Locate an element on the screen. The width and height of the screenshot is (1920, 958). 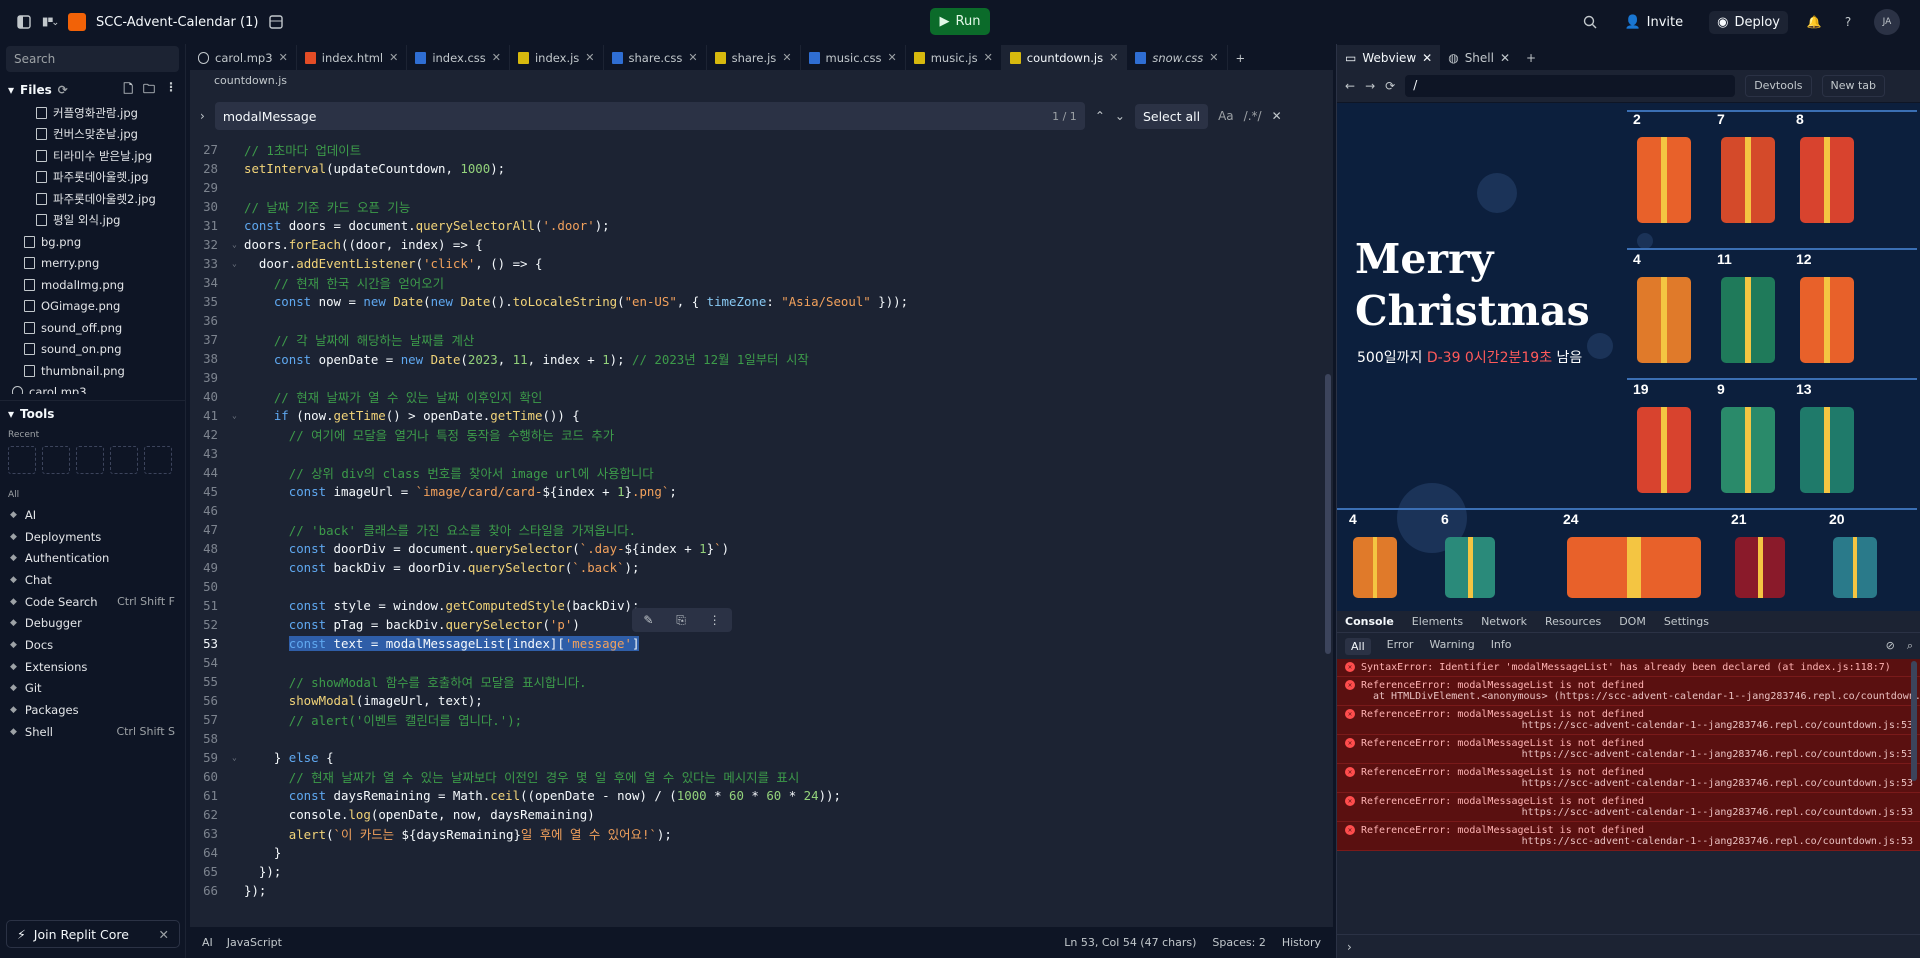
files-header: ▾ Files ⟳ 🗋 🗀 ⋮ is located at coordinates (92, 90).